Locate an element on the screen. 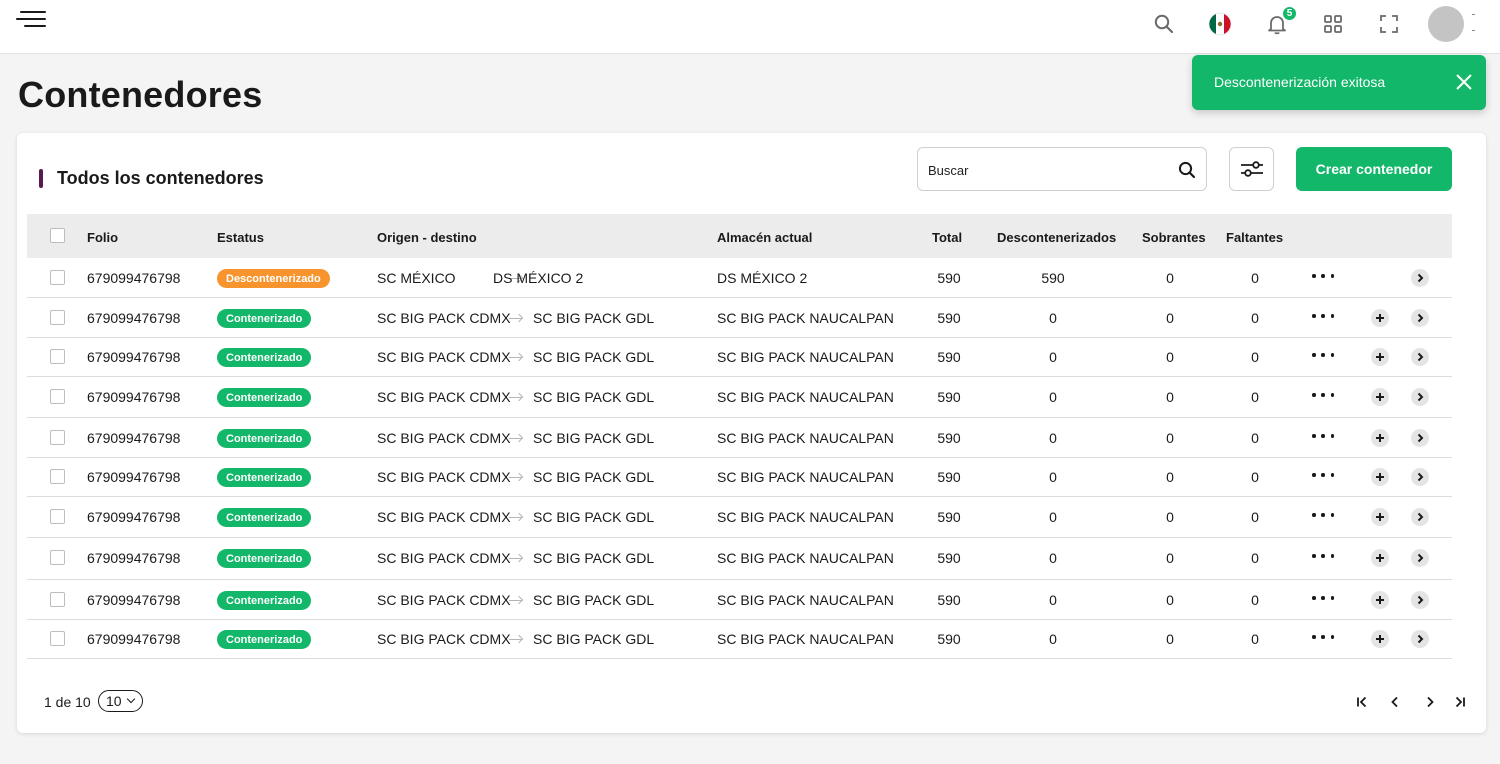 The width and height of the screenshot is (1500, 764). bell-icon: 5 is located at coordinates (1281, 21).